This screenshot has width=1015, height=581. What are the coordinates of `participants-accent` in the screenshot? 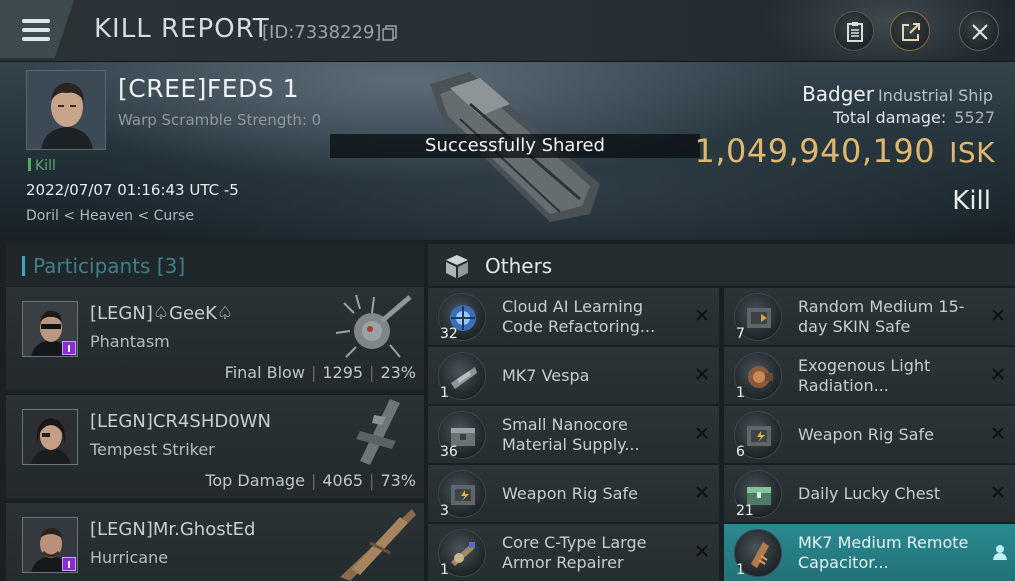 It's located at (23, 266).